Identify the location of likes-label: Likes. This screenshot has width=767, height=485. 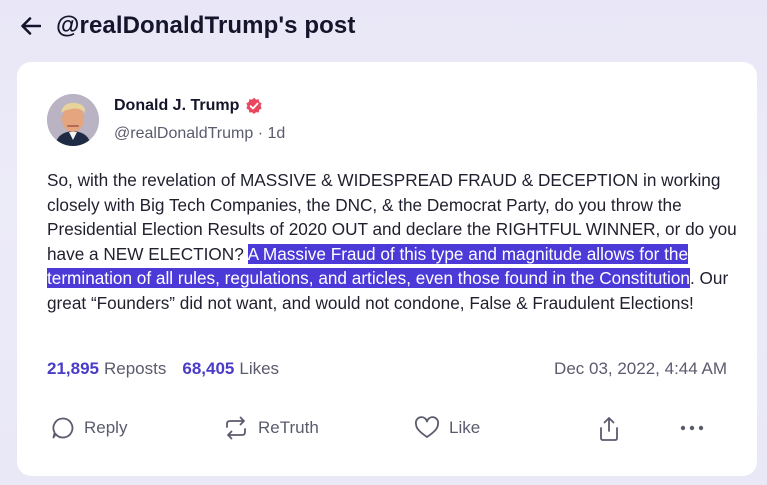
(259, 368).